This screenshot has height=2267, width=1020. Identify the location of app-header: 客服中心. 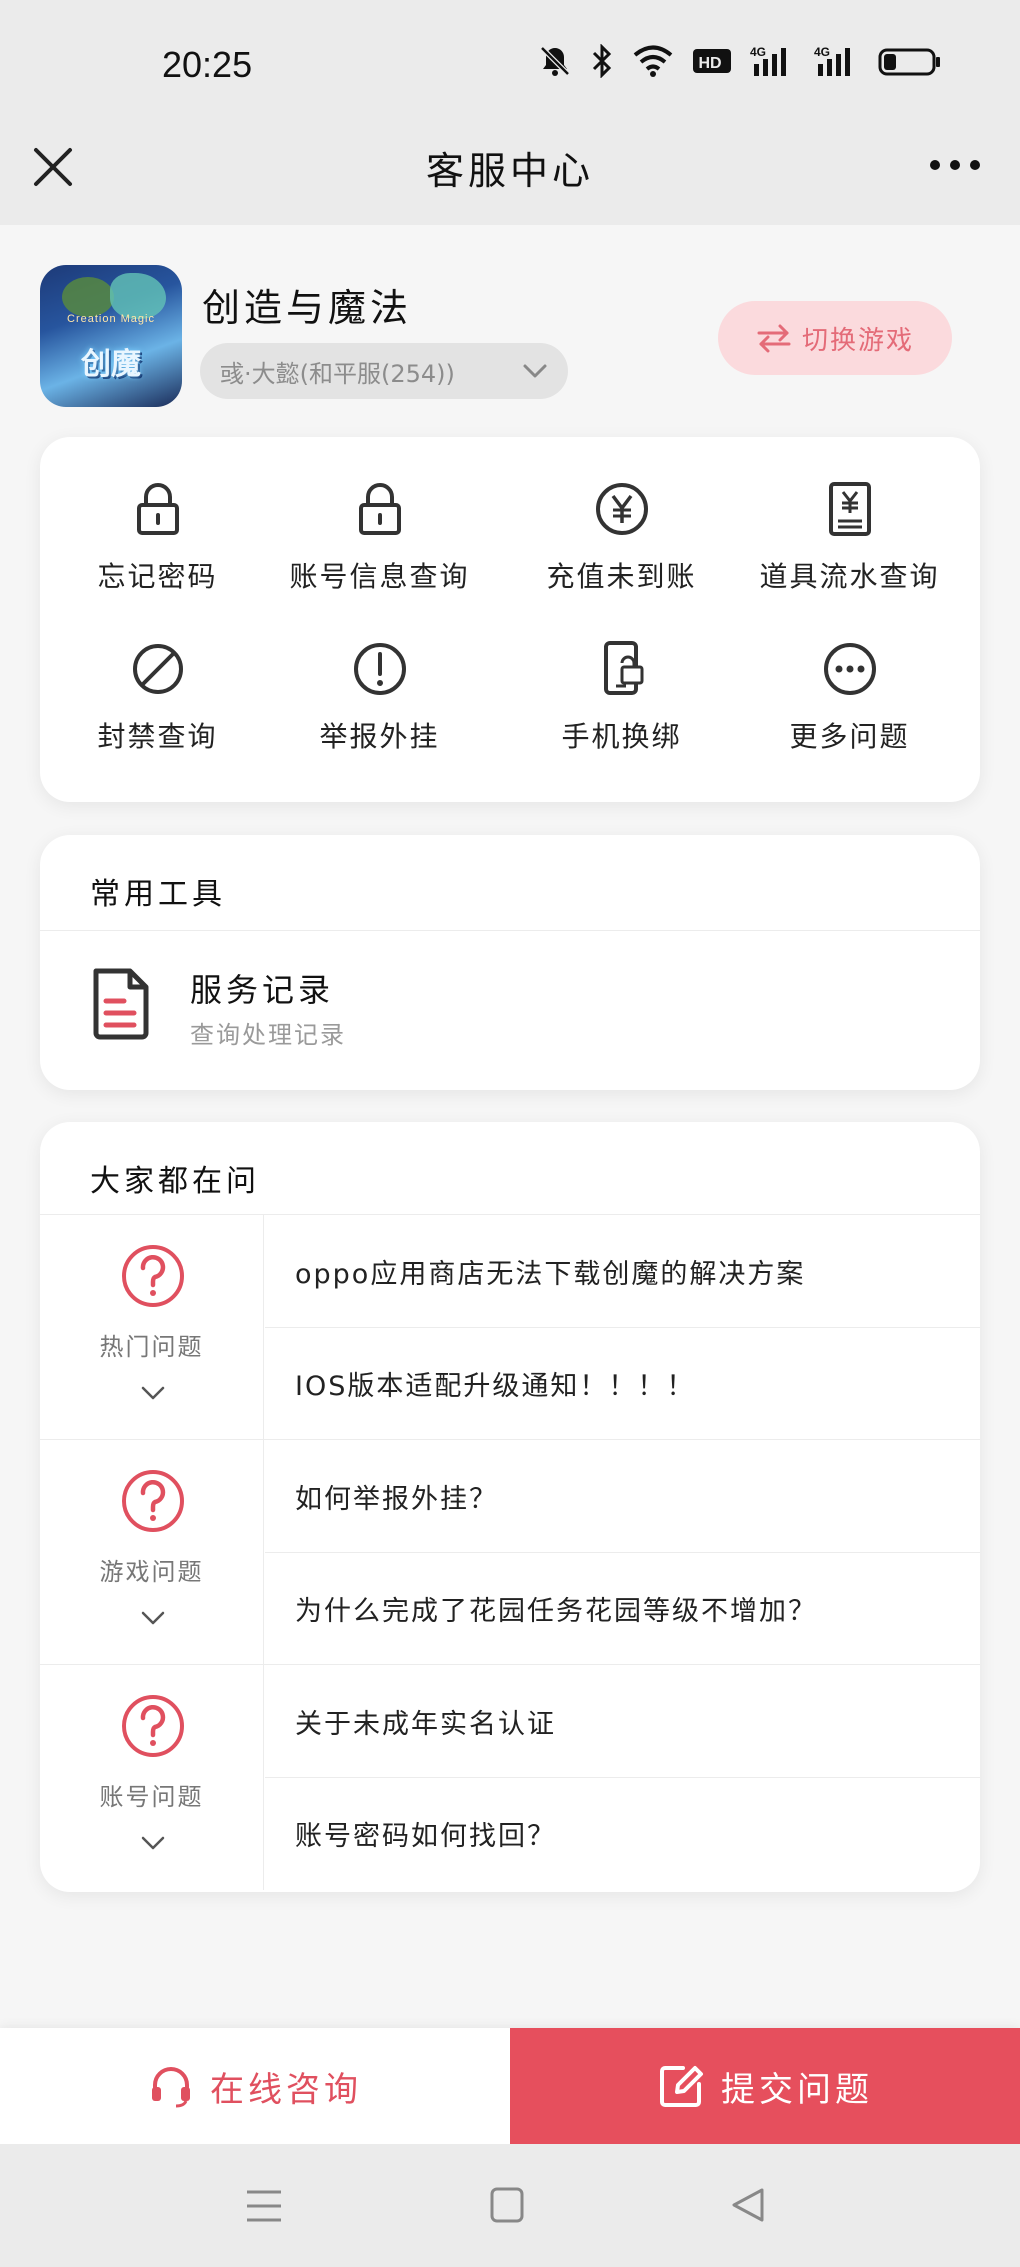
(510, 172).